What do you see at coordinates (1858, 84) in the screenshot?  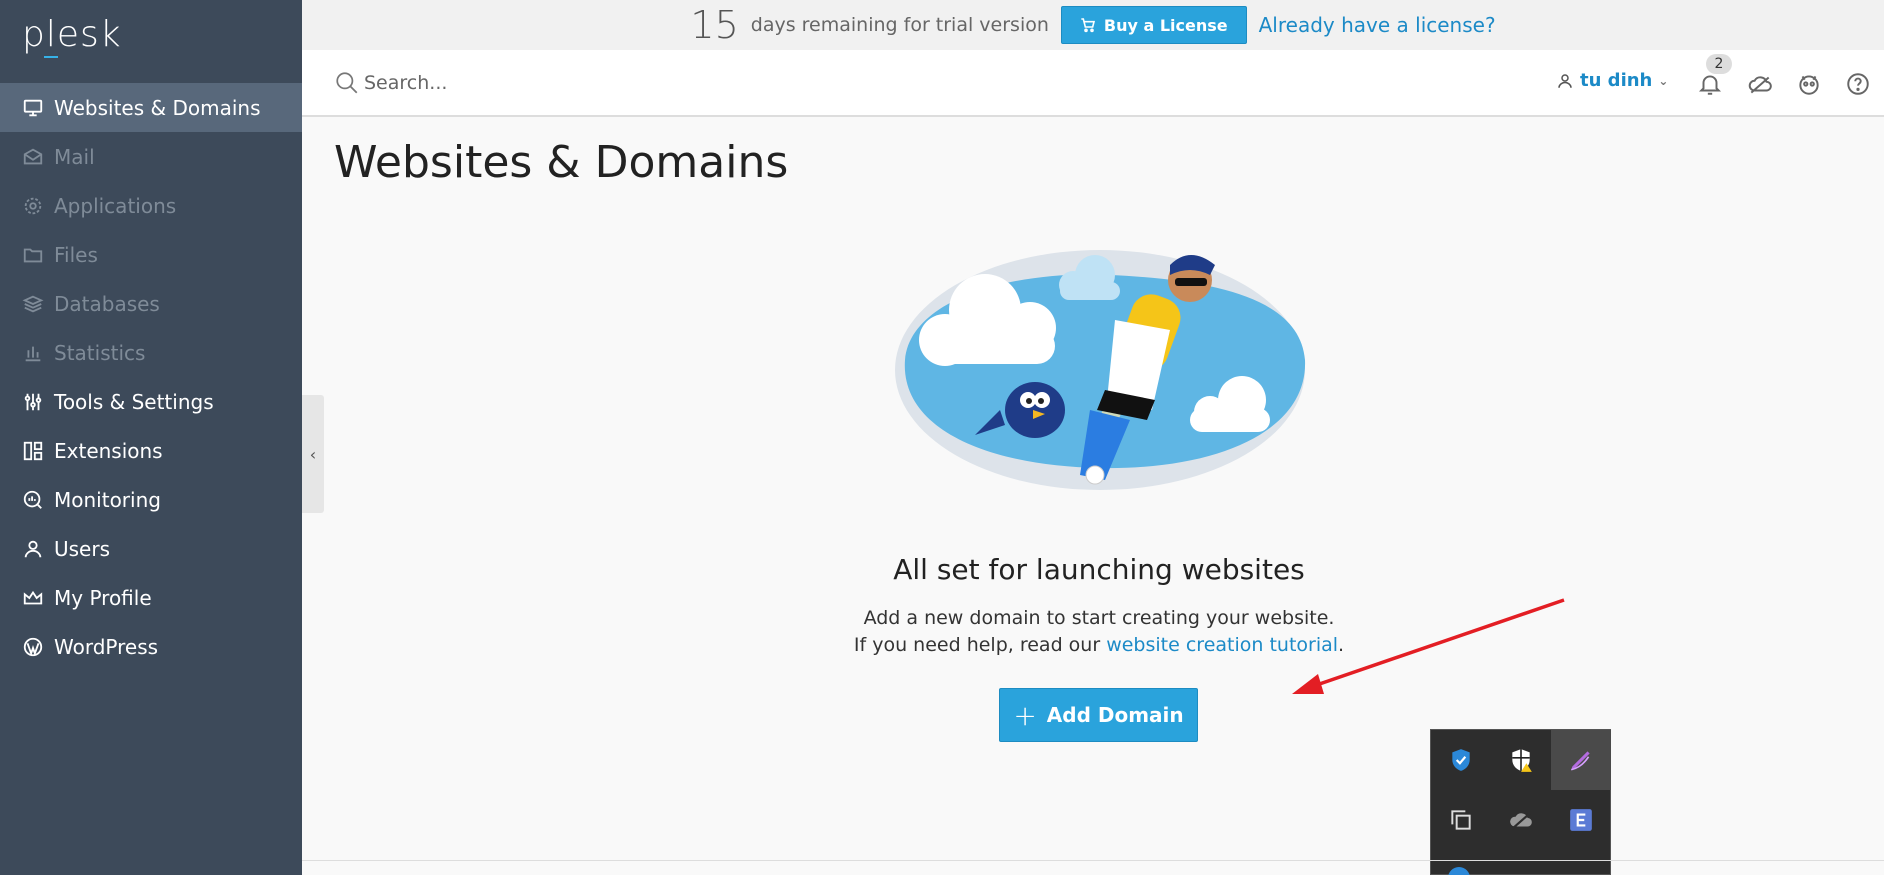 I see `help-icon` at bounding box center [1858, 84].